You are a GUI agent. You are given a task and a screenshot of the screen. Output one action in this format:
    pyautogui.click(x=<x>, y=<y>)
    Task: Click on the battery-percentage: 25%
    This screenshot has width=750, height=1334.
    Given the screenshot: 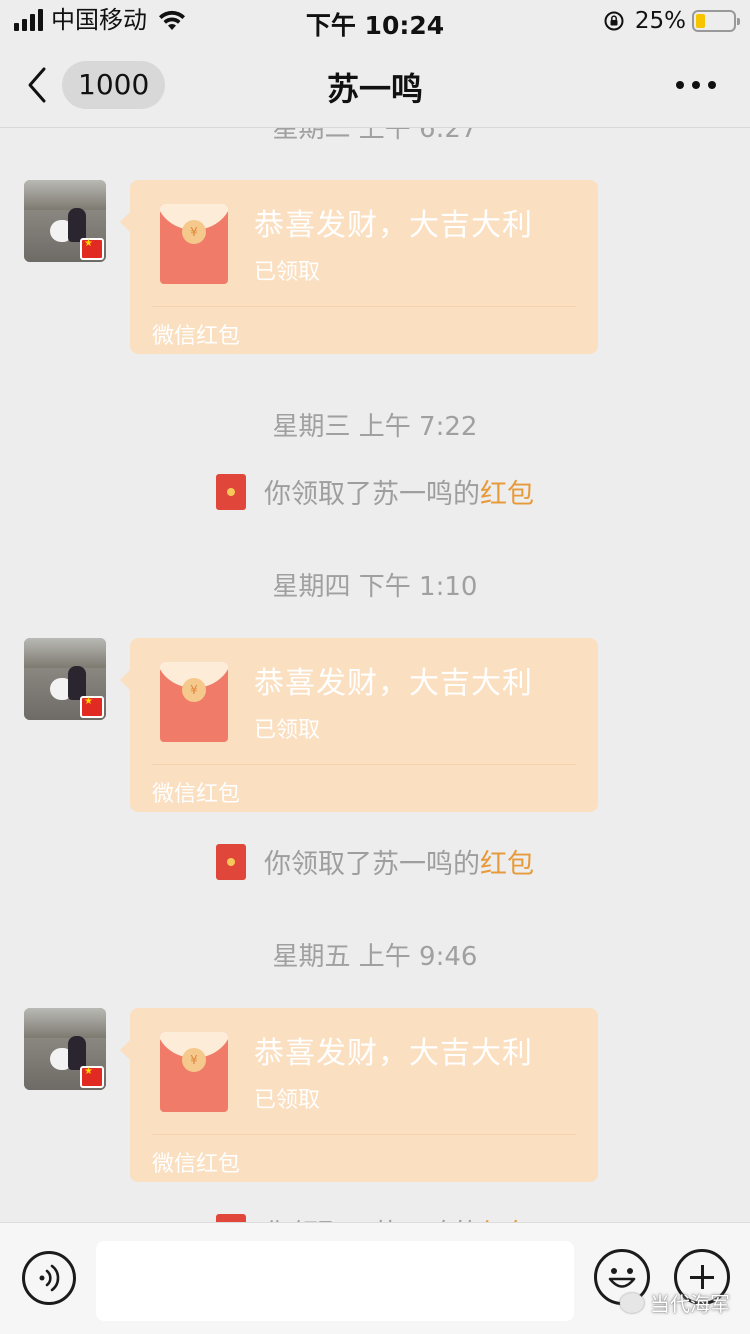 What is the action you would take?
    pyautogui.click(x=660, y=21)
    